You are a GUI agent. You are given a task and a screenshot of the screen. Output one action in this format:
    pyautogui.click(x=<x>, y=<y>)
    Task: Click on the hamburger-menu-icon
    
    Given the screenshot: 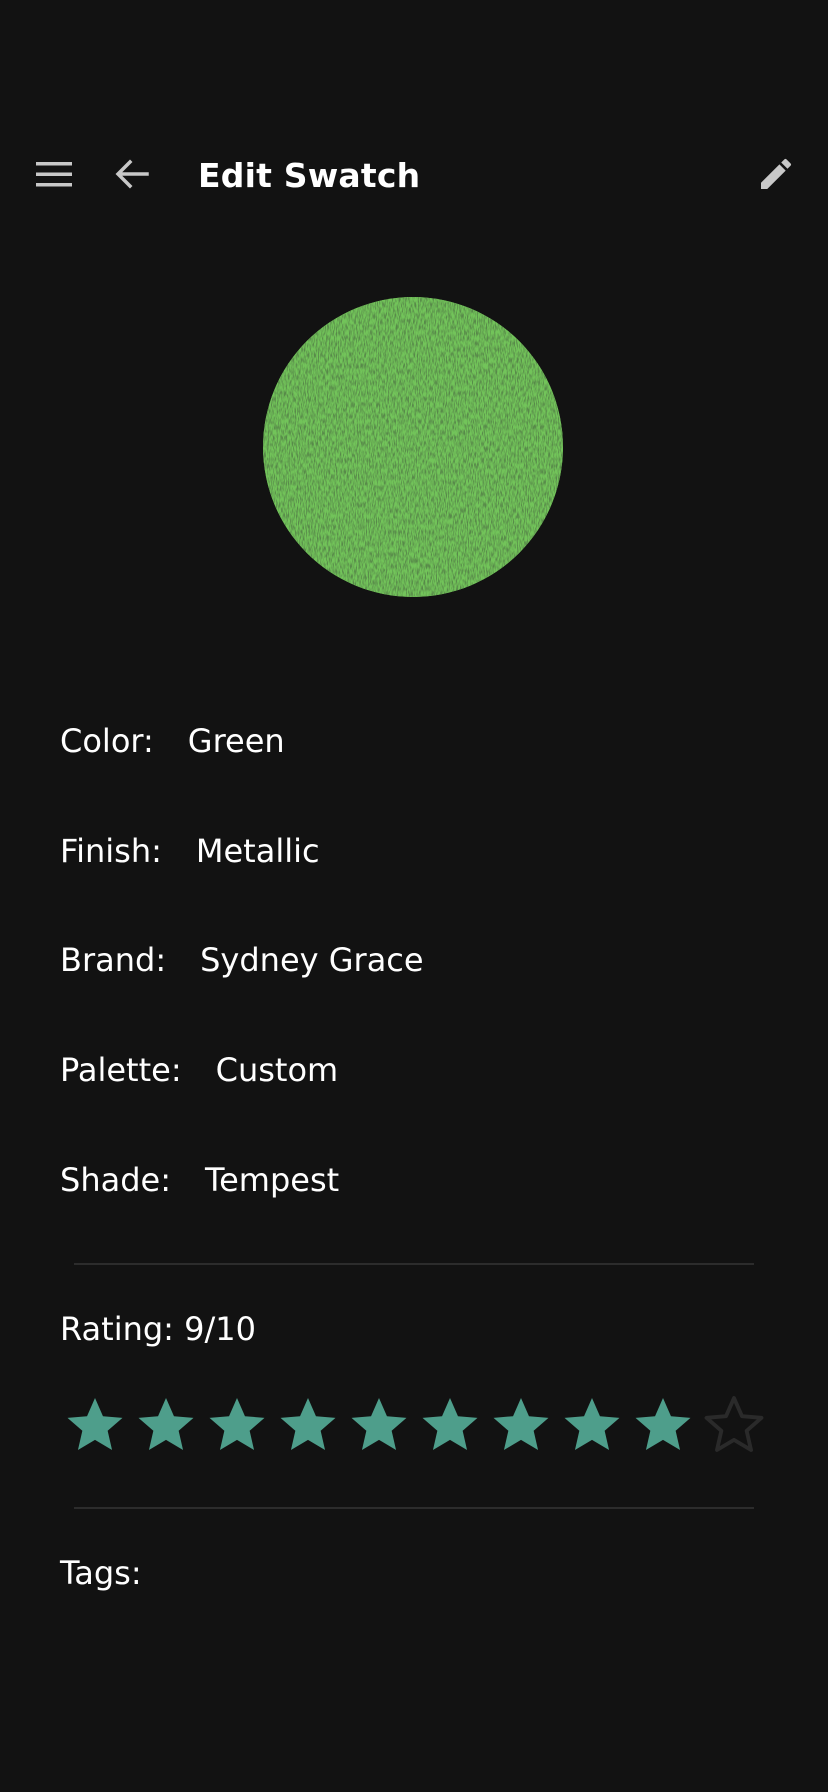 What is the action you would take?
    pyautogui.click(x=54, y=174)
    